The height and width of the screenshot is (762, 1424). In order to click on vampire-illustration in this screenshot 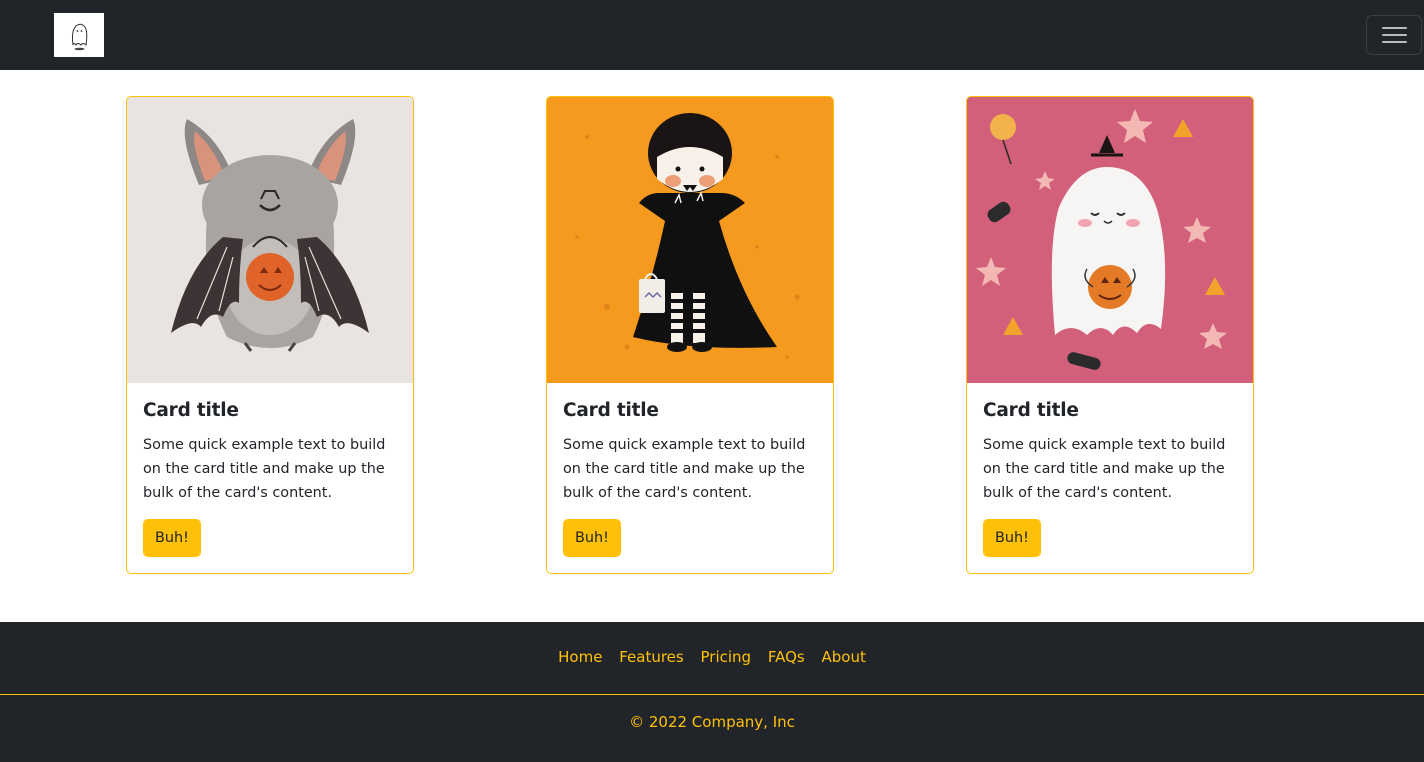, I will do `click(690, 240)`.